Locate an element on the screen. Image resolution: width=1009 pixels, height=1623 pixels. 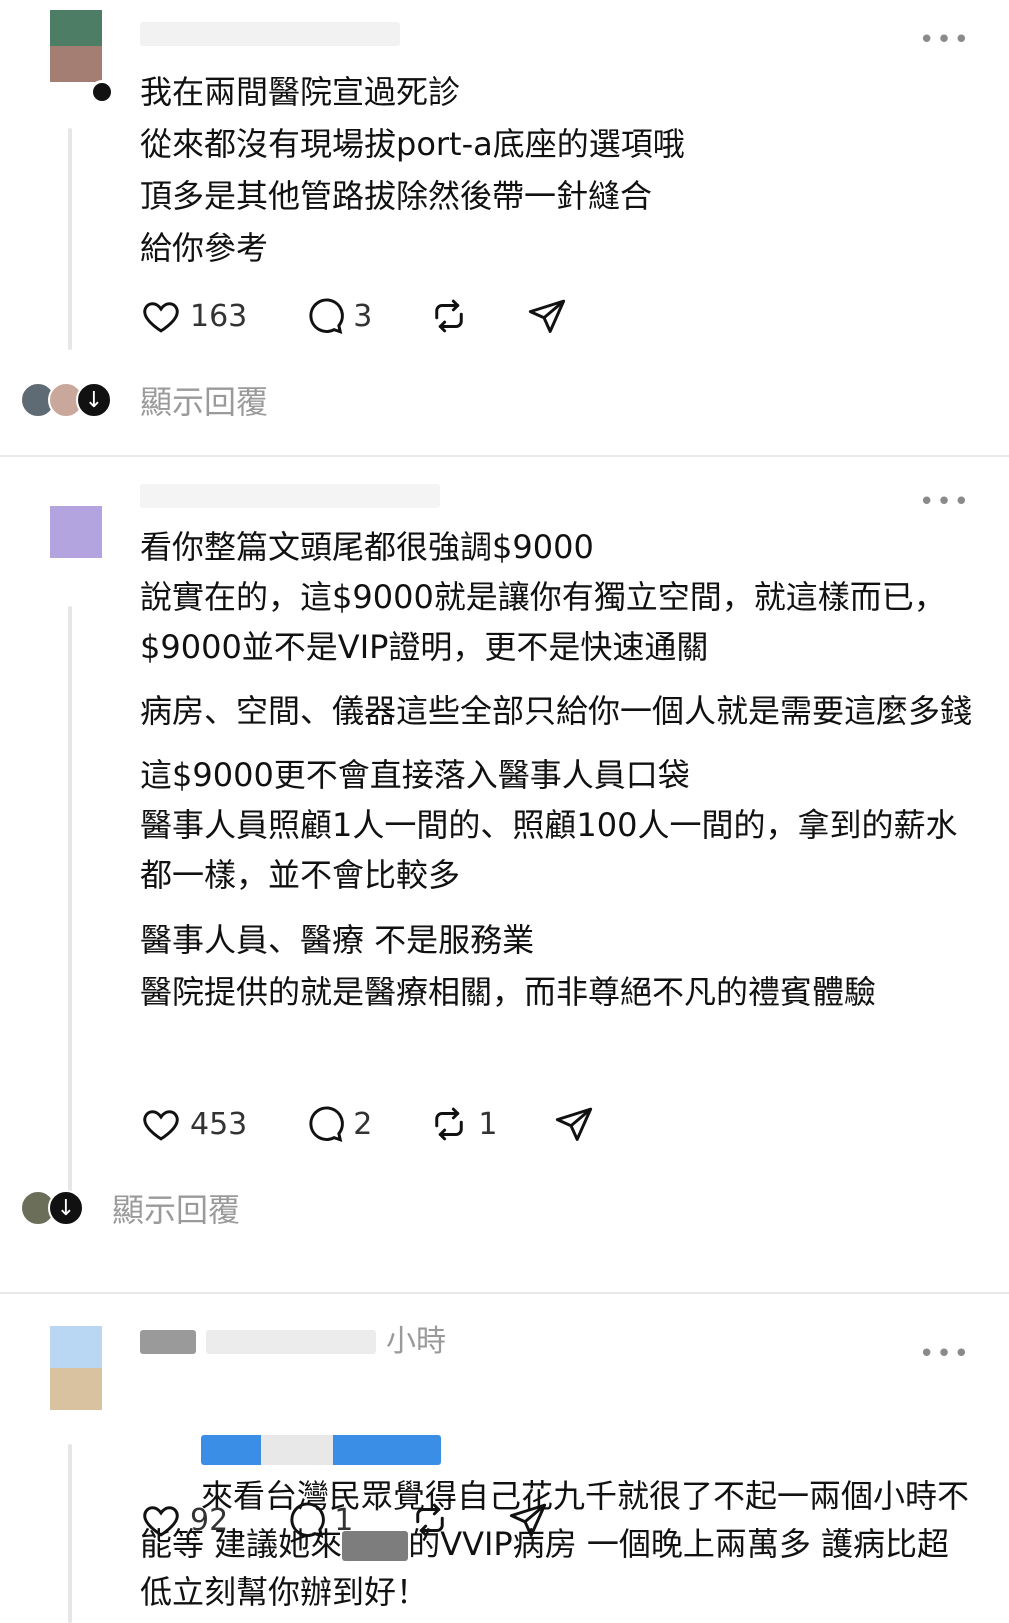
comment-count: 3 is located at coordinates (363, 316).